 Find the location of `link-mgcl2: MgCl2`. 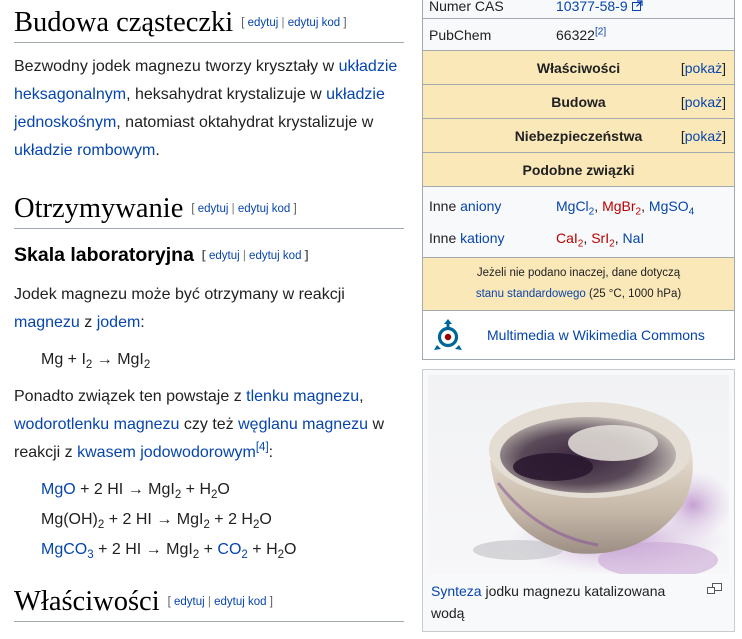

link-mgcl2: MgCl2 is located at coordinates (575, 207).